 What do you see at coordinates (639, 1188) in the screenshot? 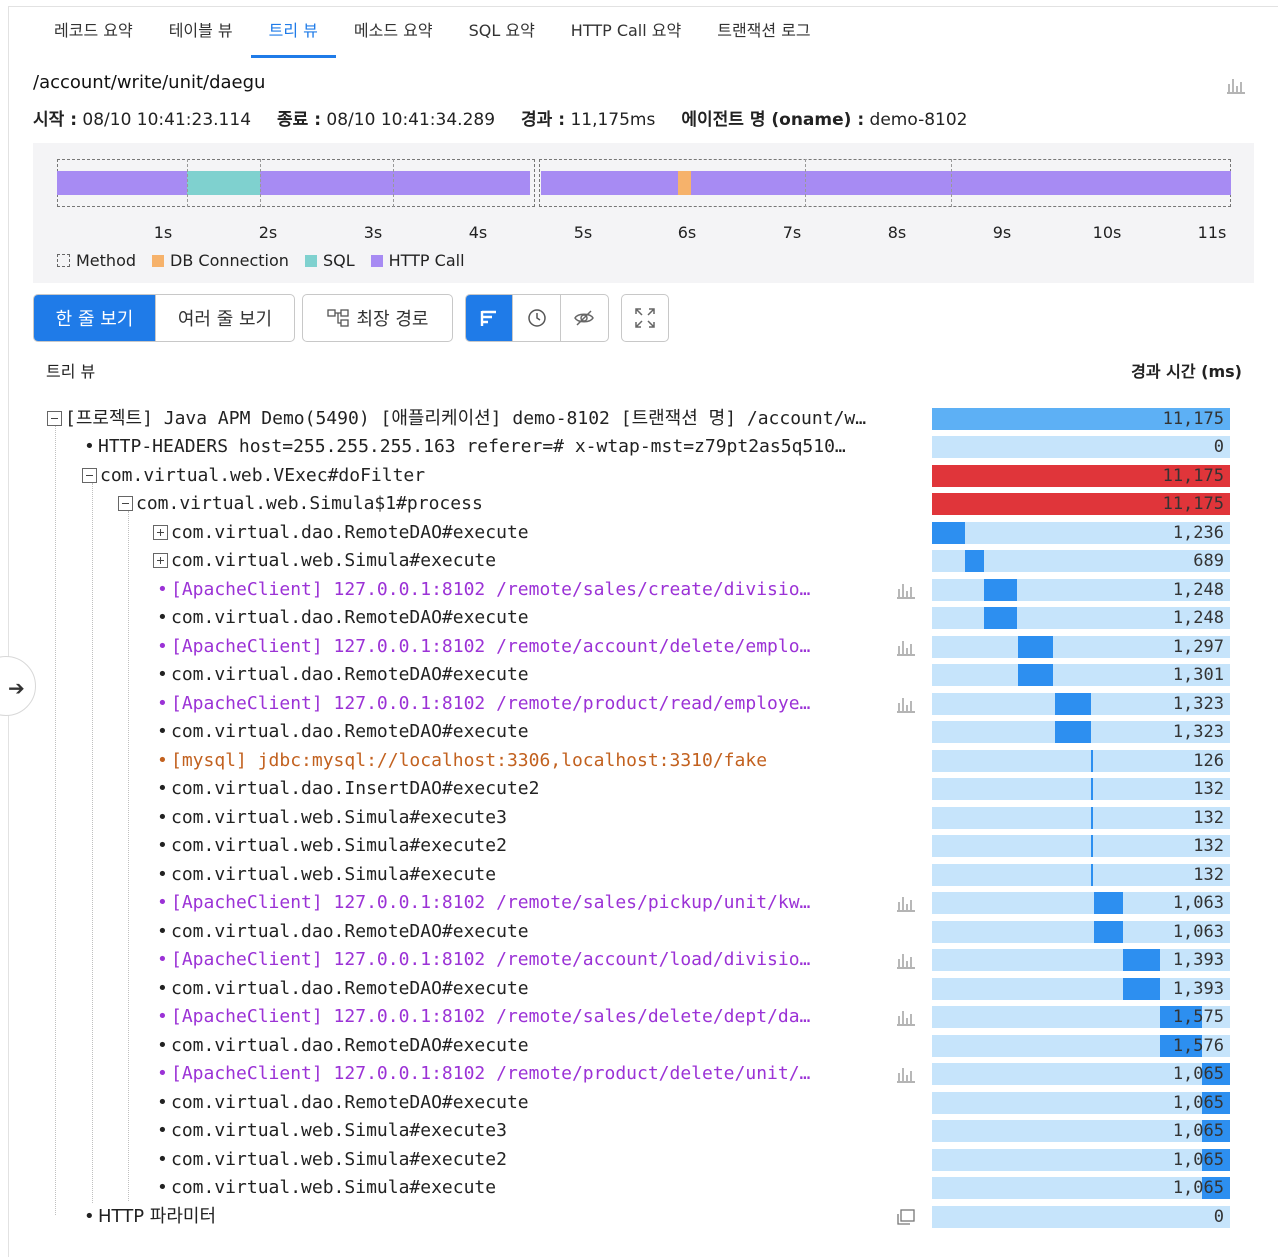
I see `tree-row: • com.virtual.web.Simula#execute 1,065` at bounding box center [639, 1188].